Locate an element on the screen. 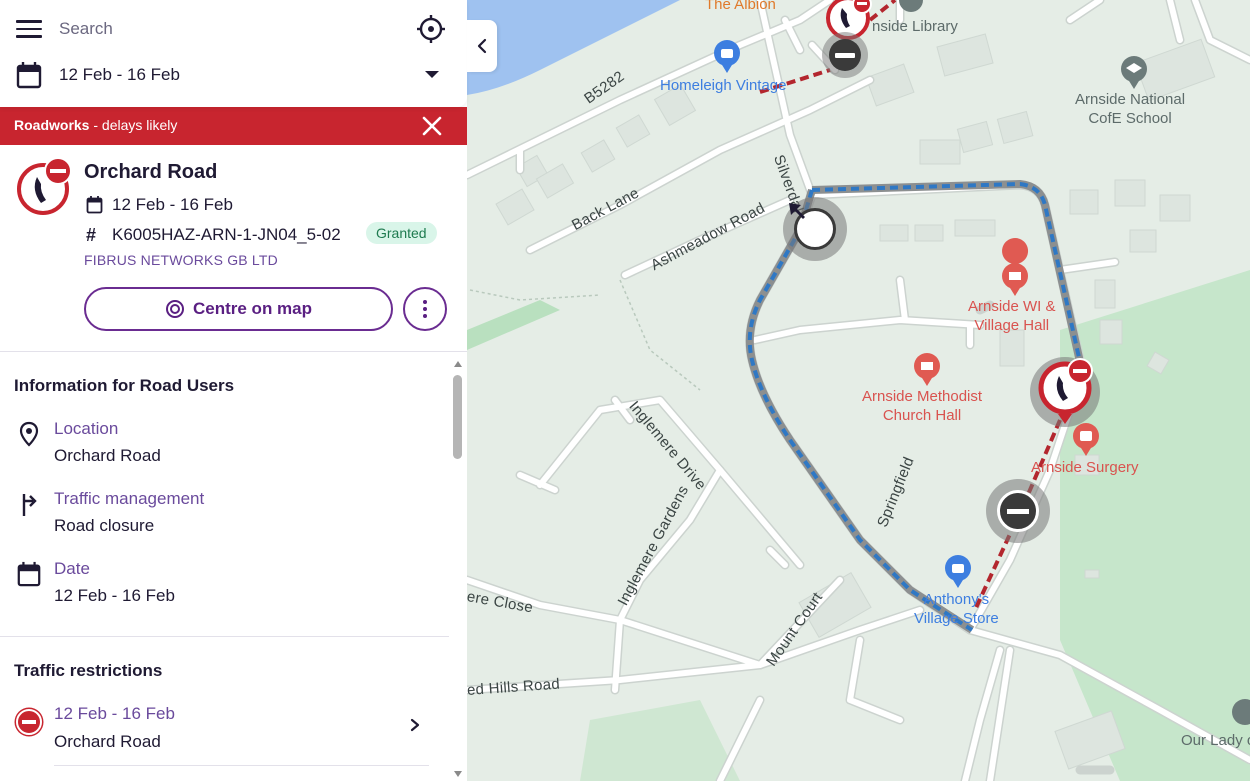 This screenshot has width=1250, height=781. info-date: Date 12 Feb - 16 Feb is located at coordinates (224, 584).